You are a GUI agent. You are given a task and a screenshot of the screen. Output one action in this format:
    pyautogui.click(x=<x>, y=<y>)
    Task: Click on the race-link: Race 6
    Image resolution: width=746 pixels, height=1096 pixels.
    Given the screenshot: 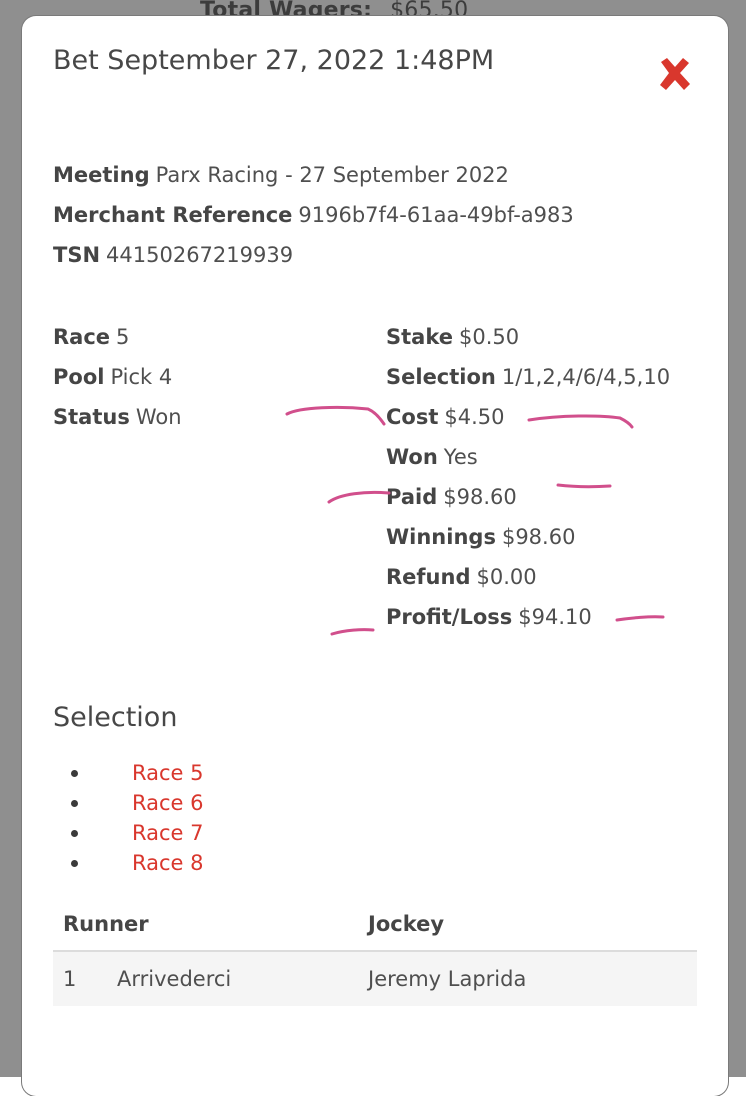 What is the action you would take?
    pyautogui.click(x=168, y=803)
    